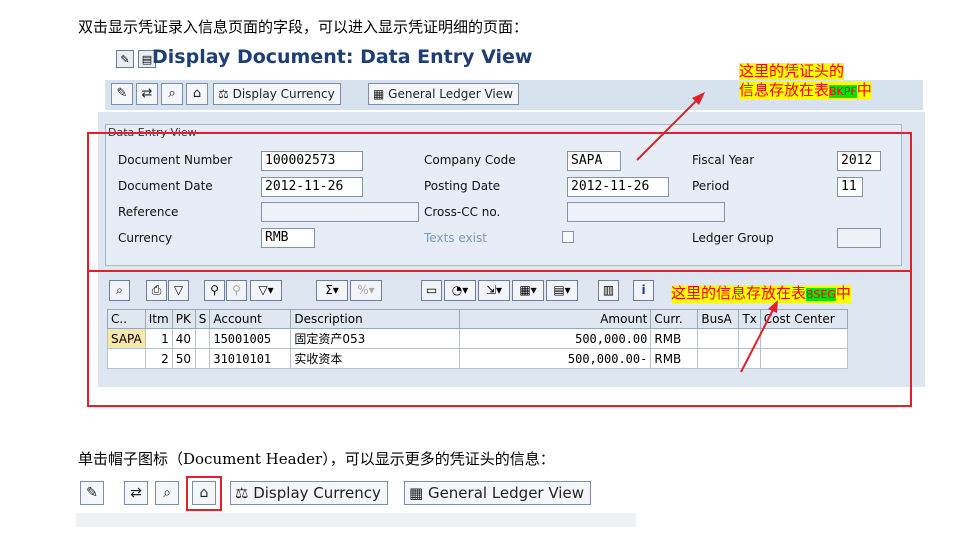 The width and height of the screenshot is (969, 558). What do you see at coordinates (418, 493) in the screenshot?
I see `ledger-icon: ▦` at bounding box center [418, 493].